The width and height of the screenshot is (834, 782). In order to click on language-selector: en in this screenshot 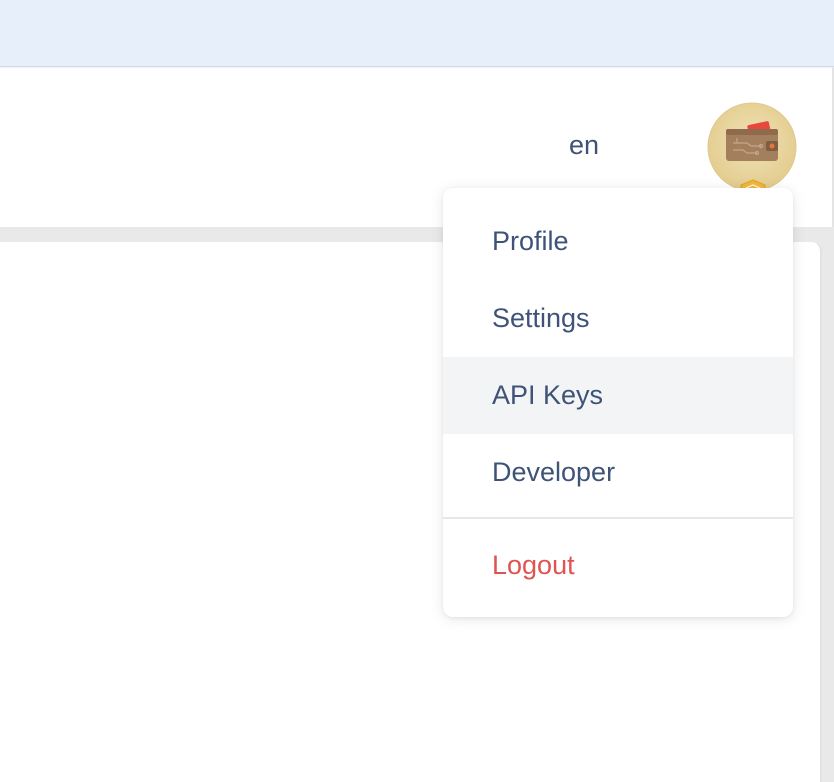, I will do `click(584, 145)`.